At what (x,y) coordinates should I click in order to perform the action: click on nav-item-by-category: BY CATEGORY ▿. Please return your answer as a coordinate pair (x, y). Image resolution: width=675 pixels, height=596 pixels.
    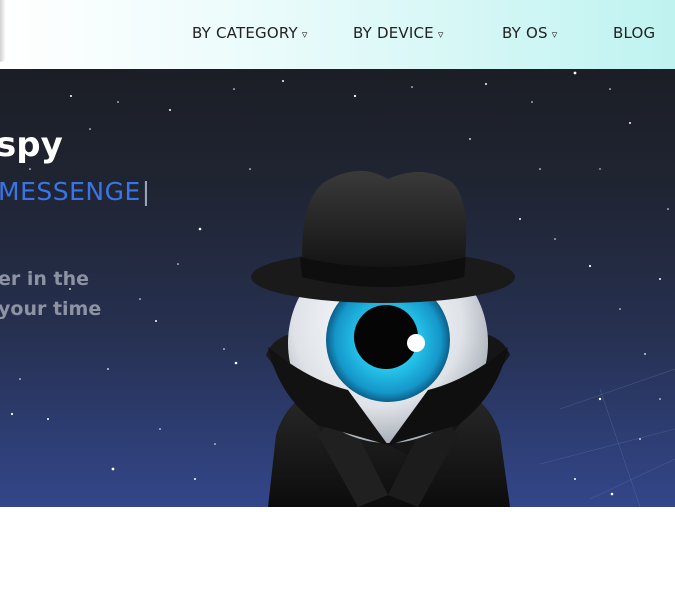
    Looking at the image, I should click on (250, 33).